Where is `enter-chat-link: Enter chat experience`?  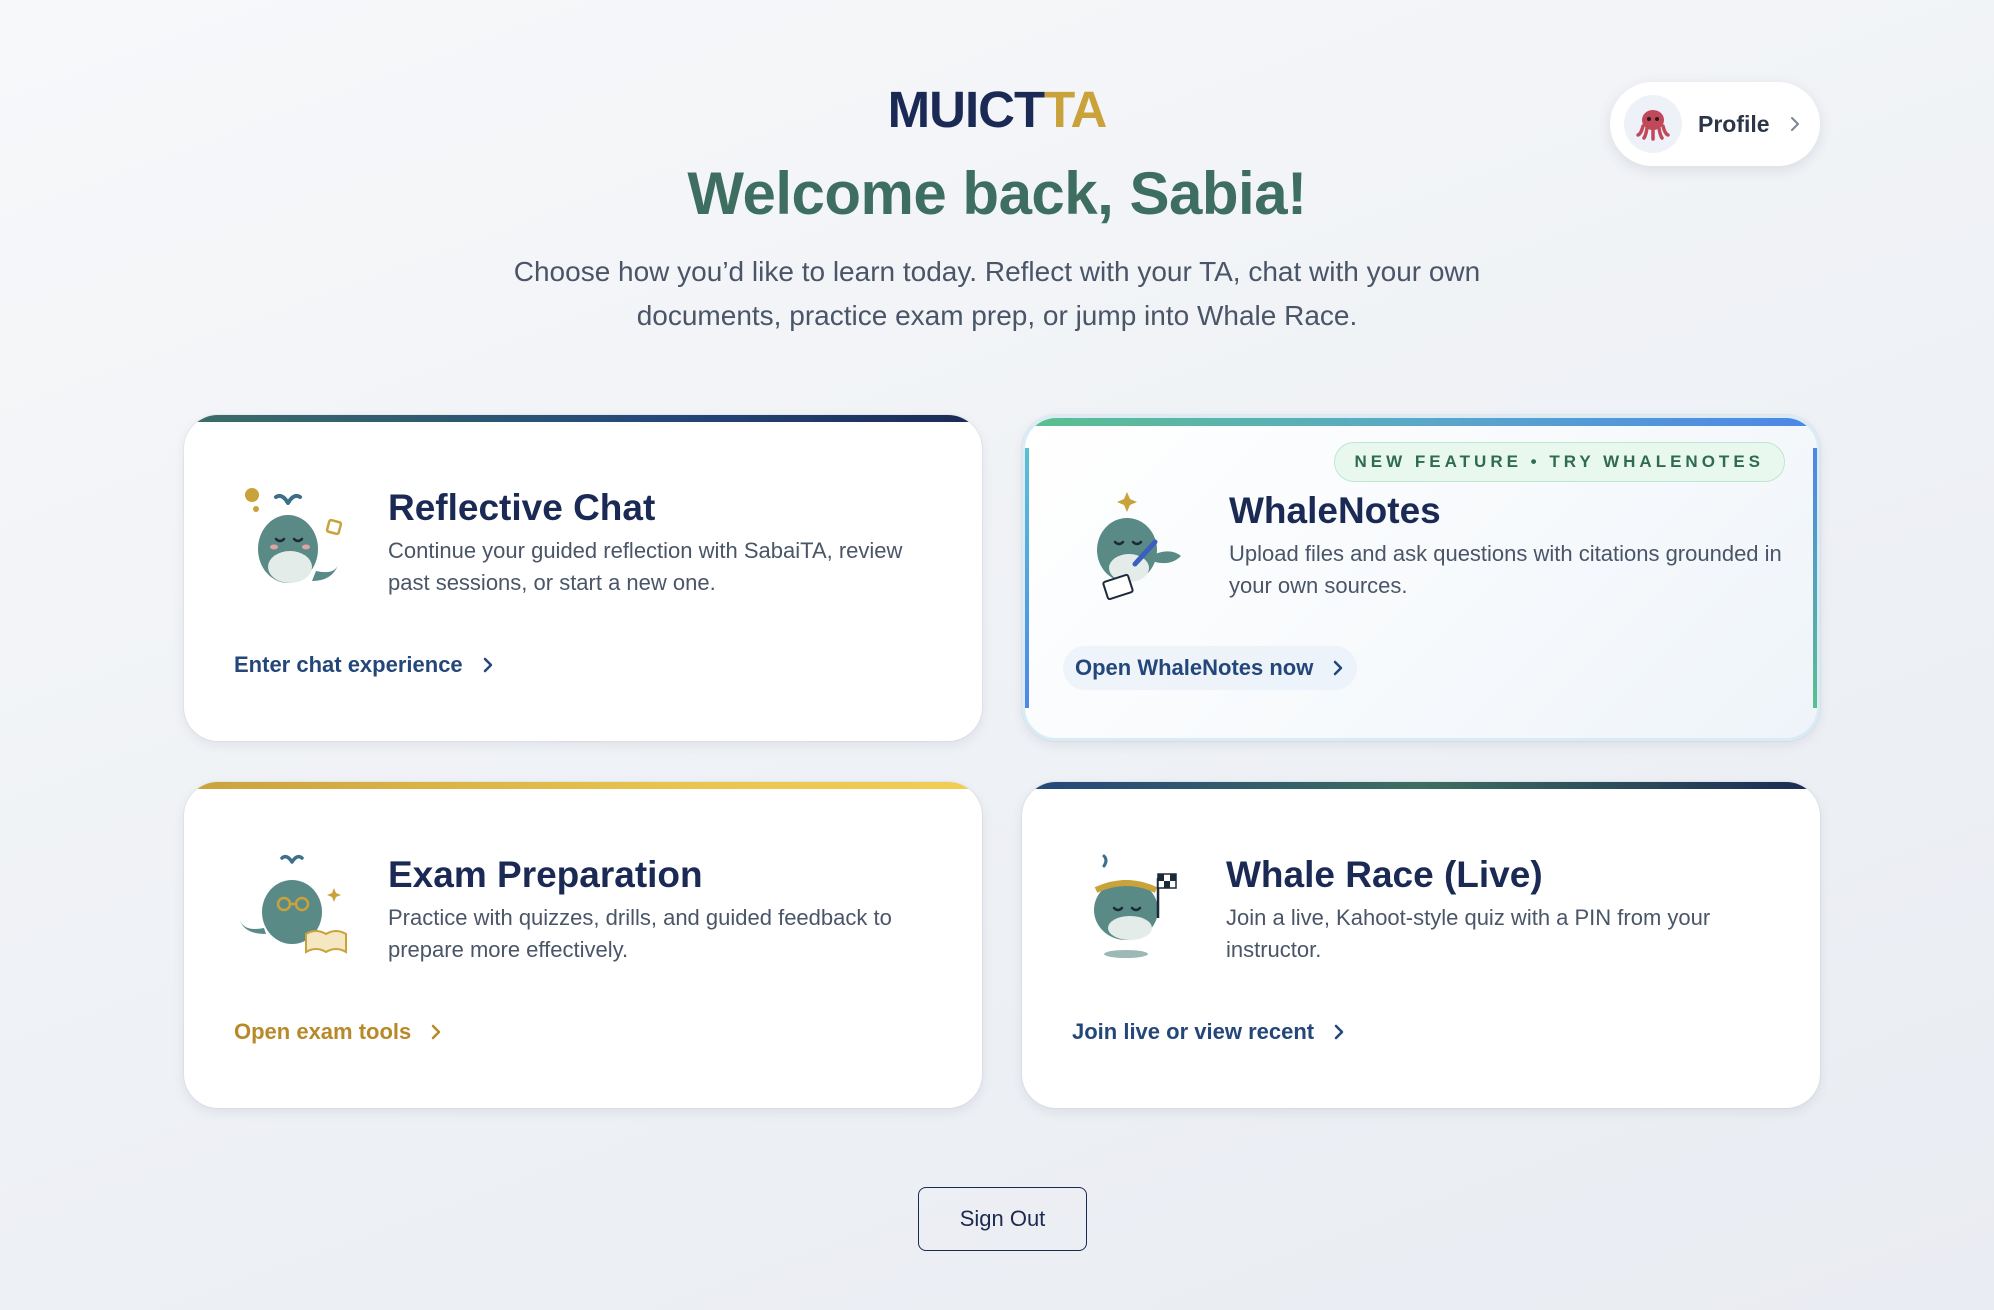
enter-chat-link: Enter chat experience is located at coordinates (364, 665).